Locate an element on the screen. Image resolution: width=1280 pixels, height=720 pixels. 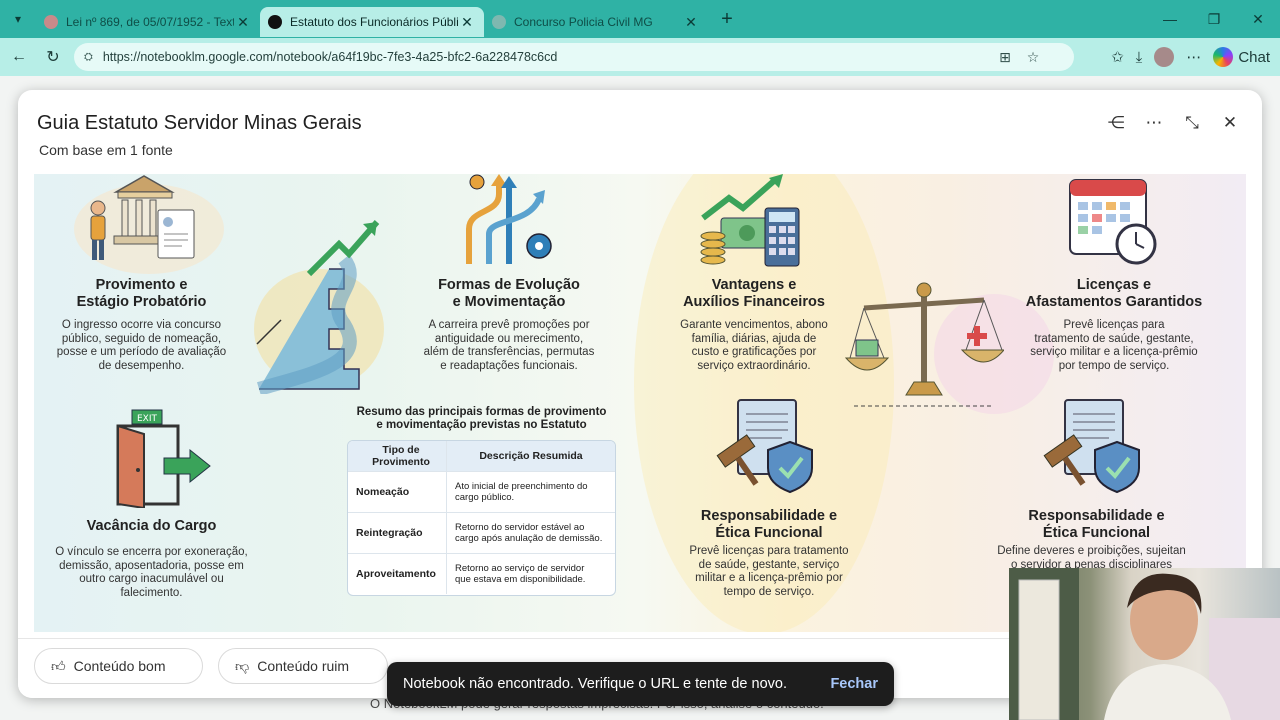
close-window-icon: ✕ is located at coordinates (1258, 19).